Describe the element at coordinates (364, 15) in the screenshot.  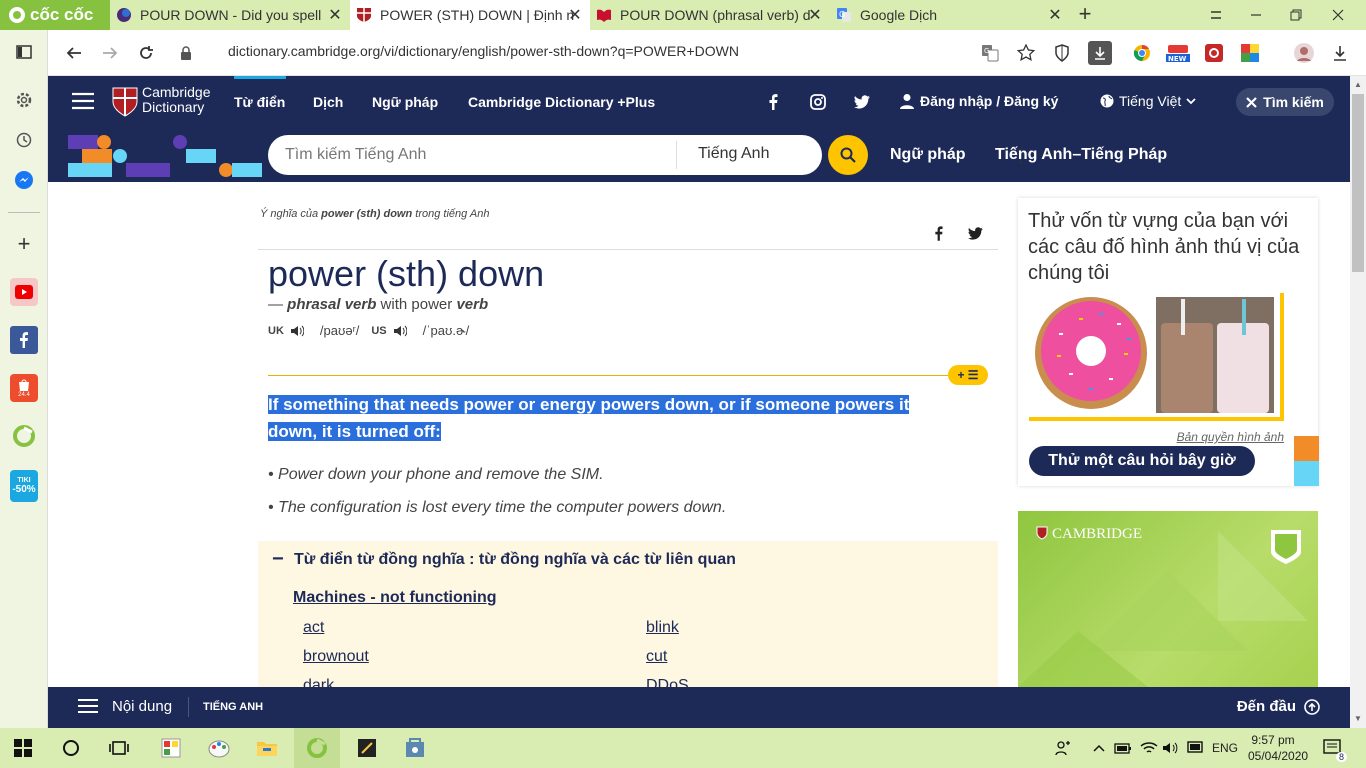
I see `cambridge-favicon-icon` at that location.